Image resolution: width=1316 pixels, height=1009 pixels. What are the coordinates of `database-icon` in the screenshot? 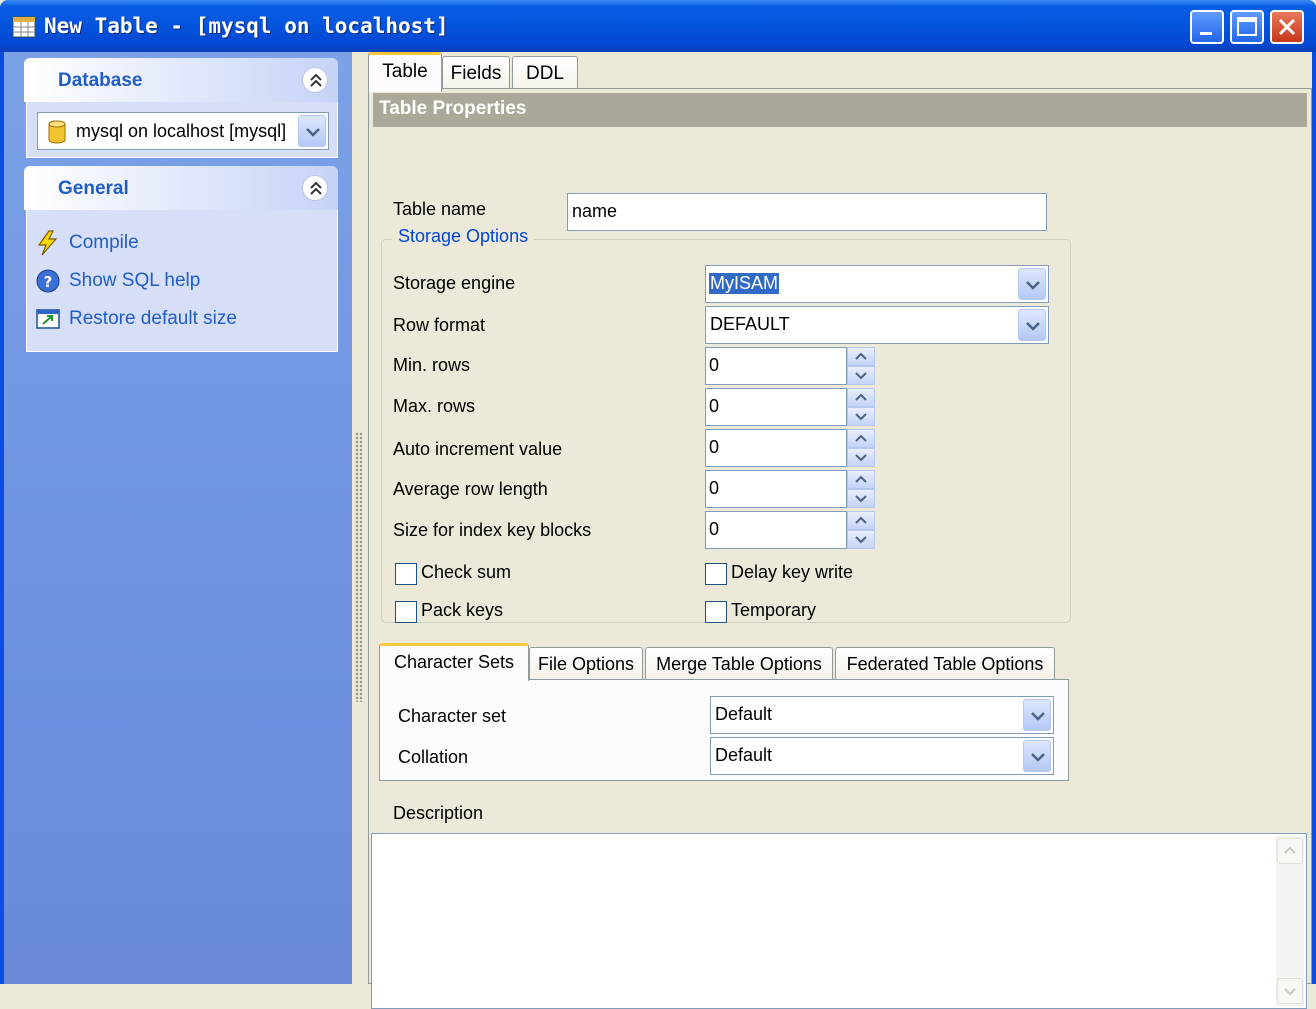 It's located at (57, 132).